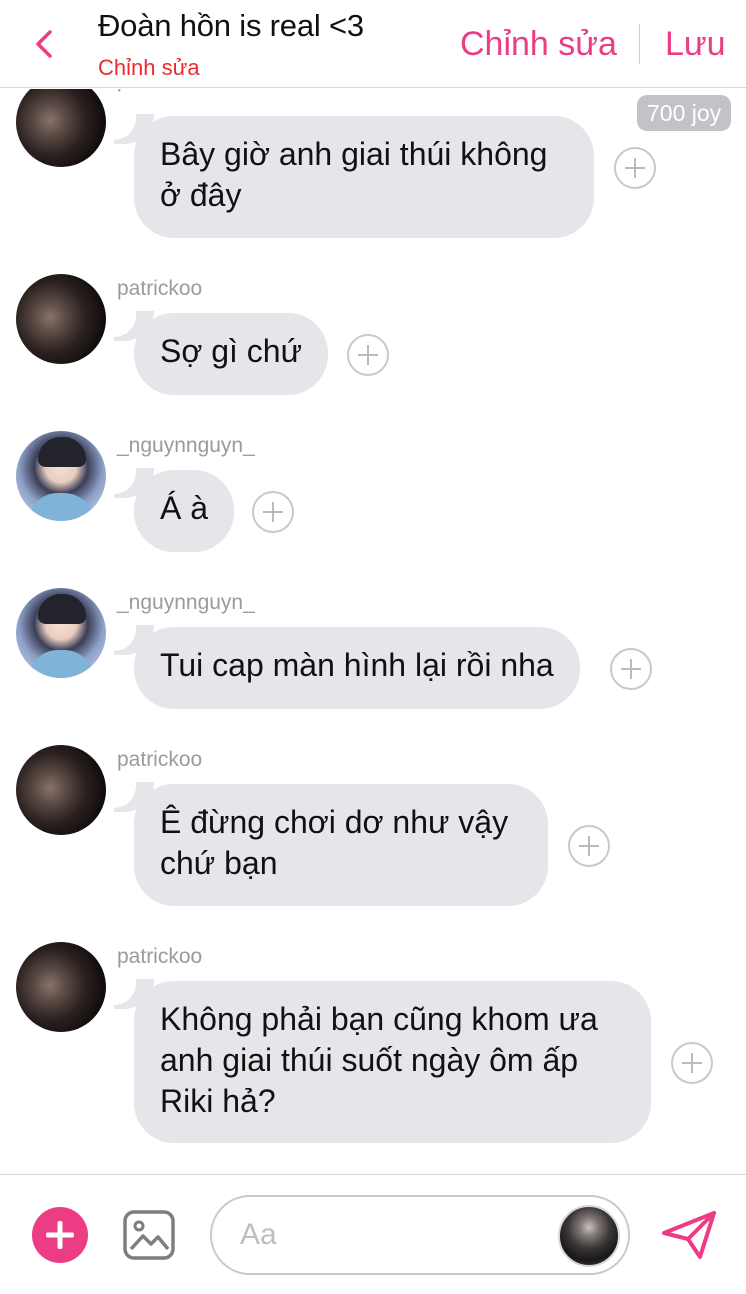 This screenshot has width=746, height=1294. I want to click on message-bubble: Á à, so click(174, 508).